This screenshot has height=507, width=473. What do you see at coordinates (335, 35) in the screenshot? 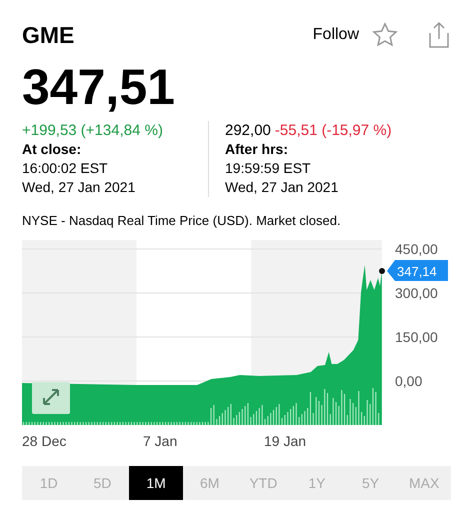
I see `follow-link: Follow` at bounding box center [335, 35].